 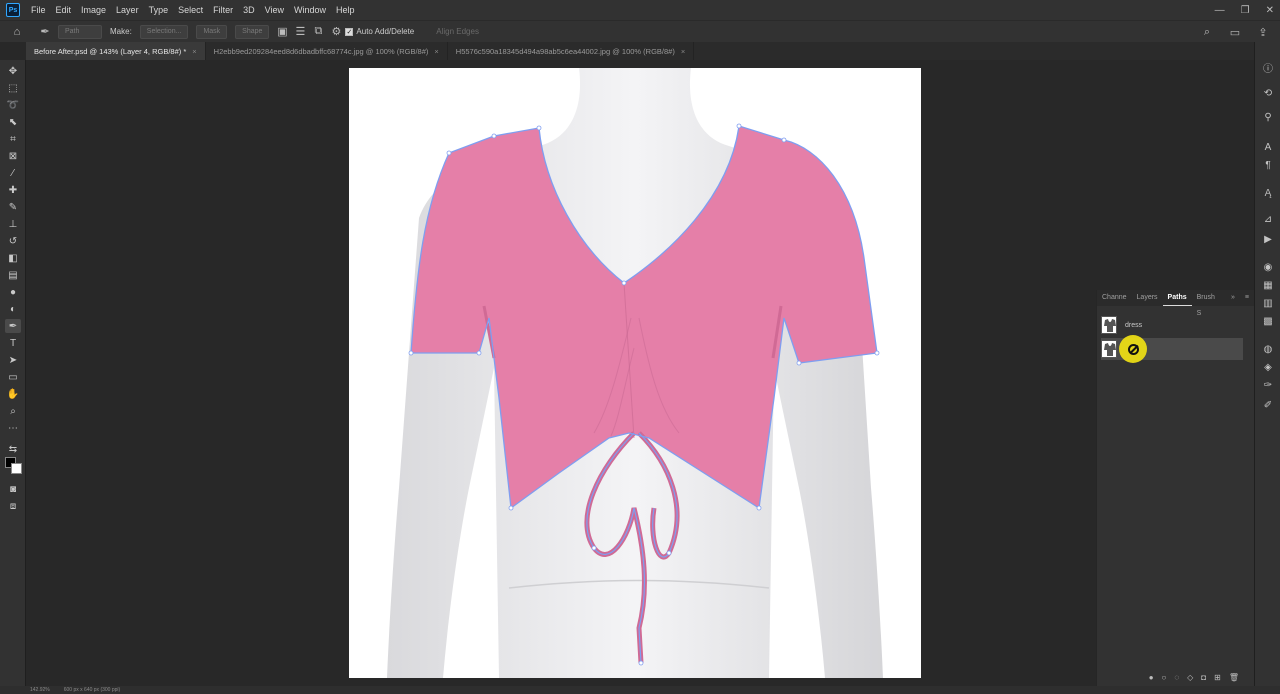 I want to click on panel-expand-icon: », so click(x=1233, y=298).